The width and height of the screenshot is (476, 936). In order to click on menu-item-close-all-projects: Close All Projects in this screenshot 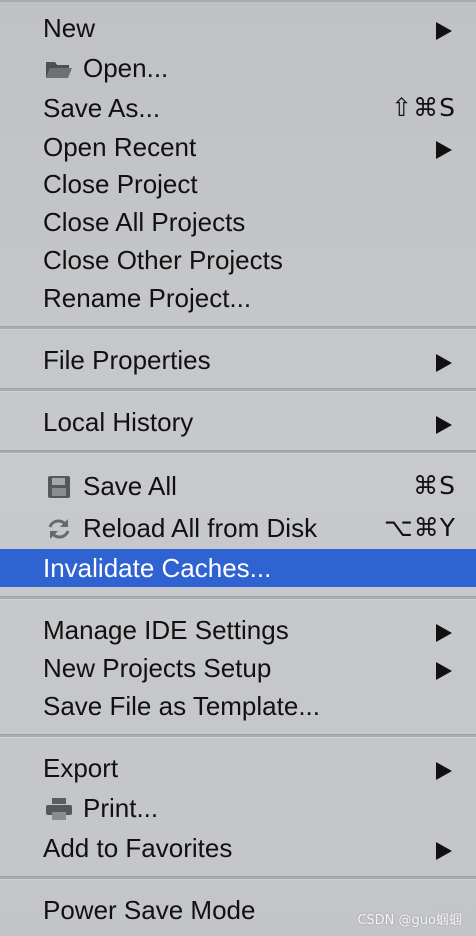, I will do `click(238, 222)`.